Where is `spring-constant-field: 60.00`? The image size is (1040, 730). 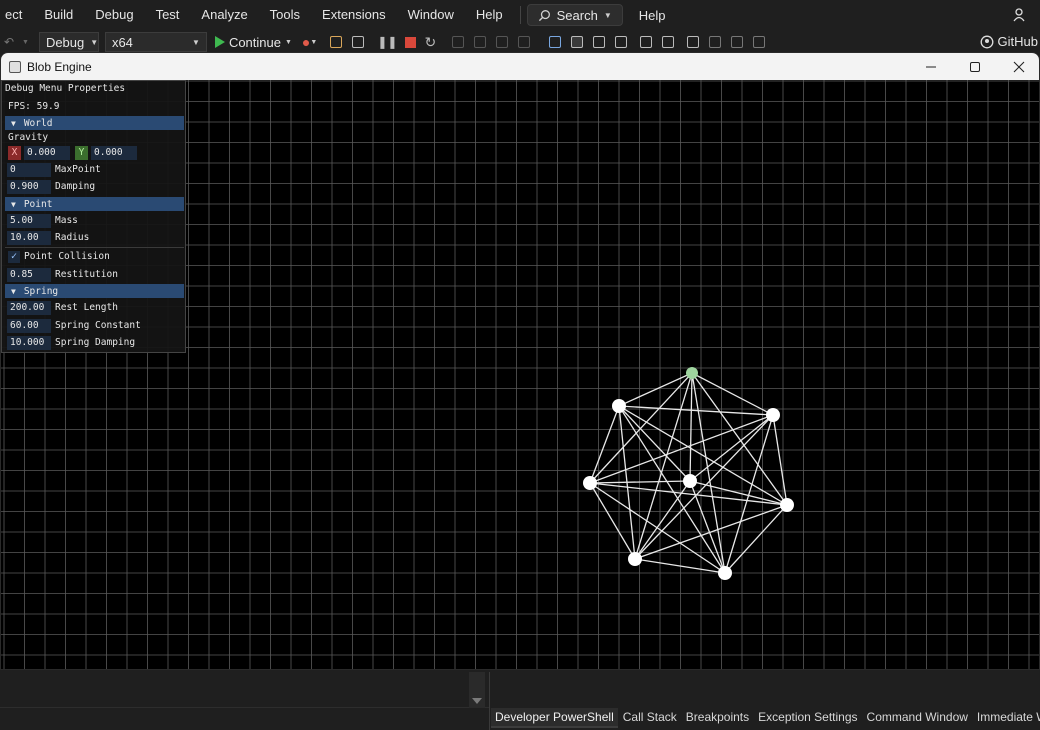
spring-constant-field: 60.00 is located at coordinates (29, 326).